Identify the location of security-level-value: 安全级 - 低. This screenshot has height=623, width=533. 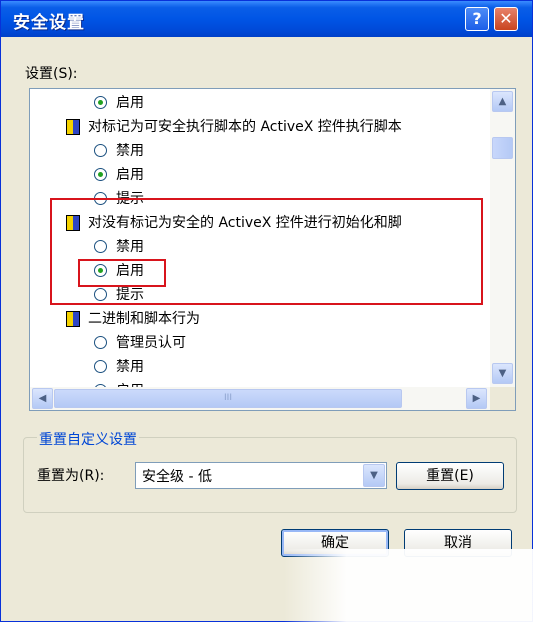
(177, 477).